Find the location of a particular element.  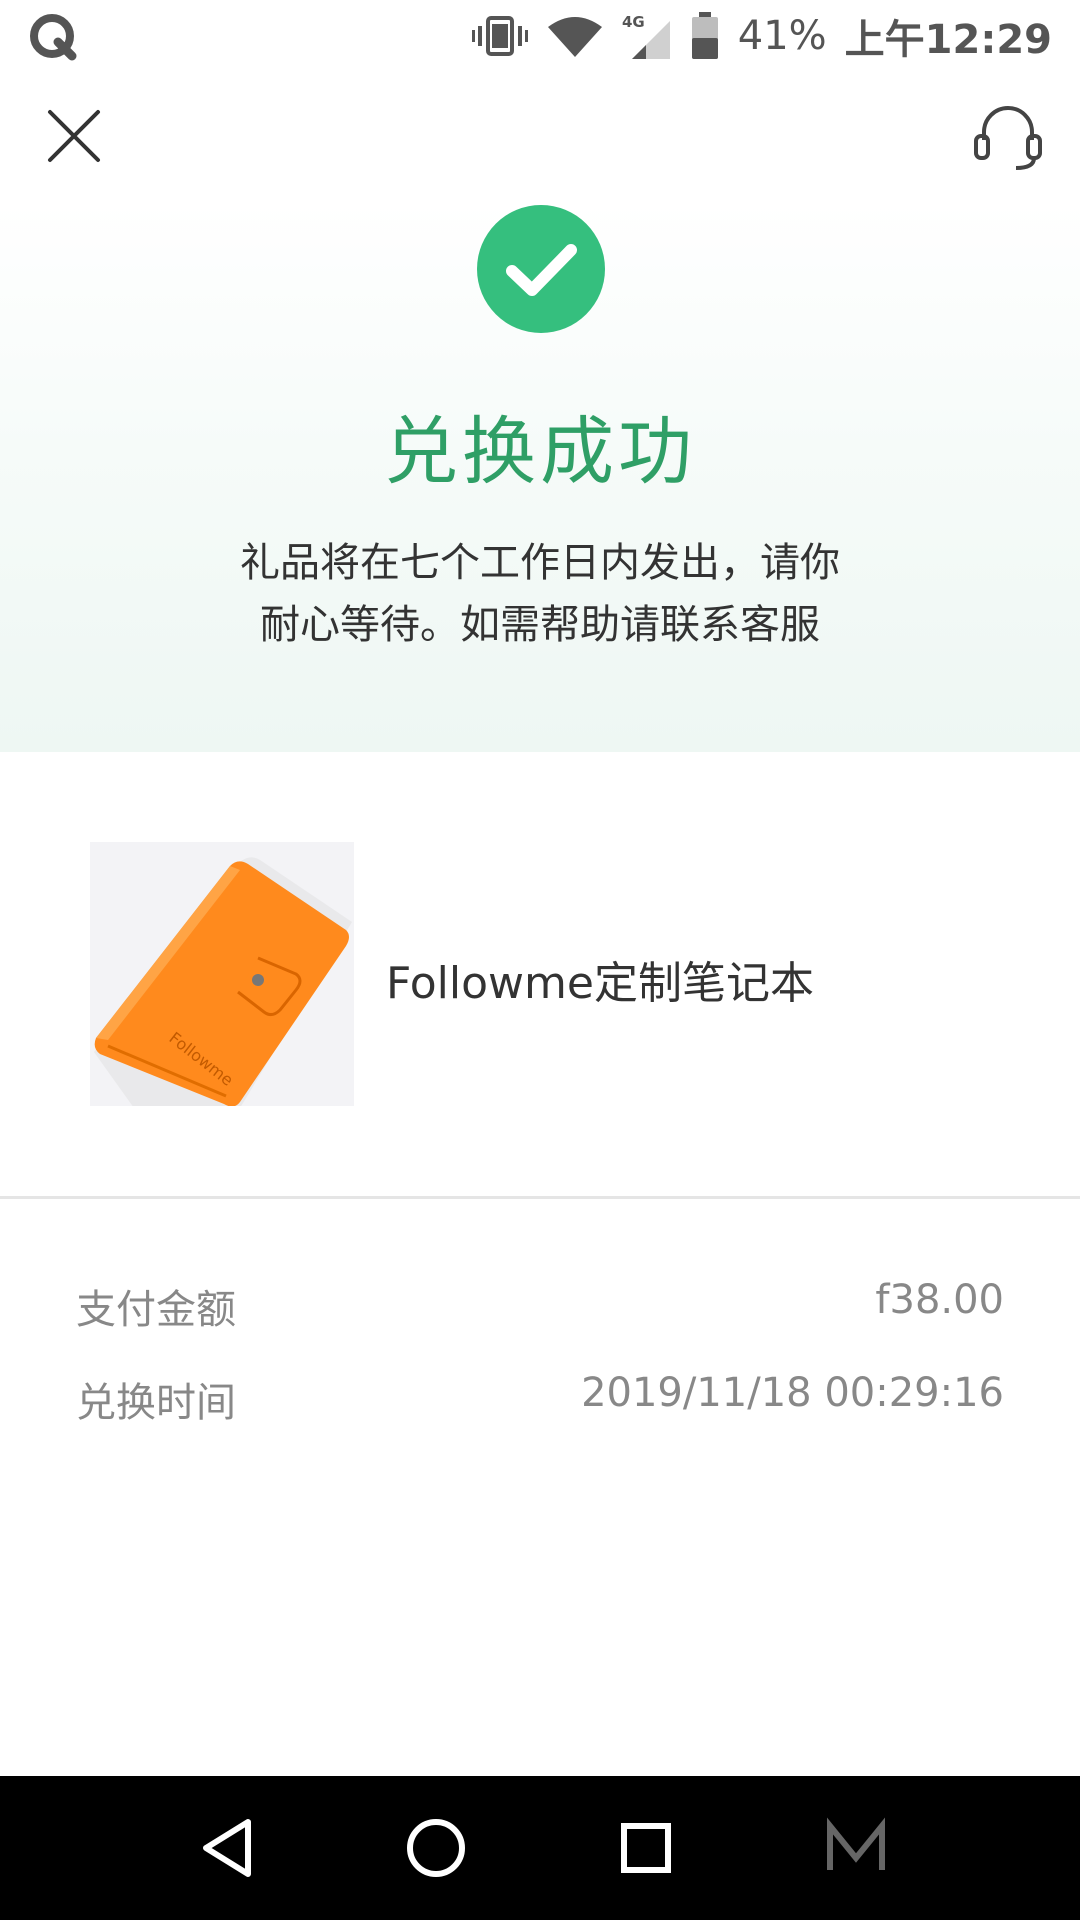

system-nav-bar is located at coordinates (540, 1848).